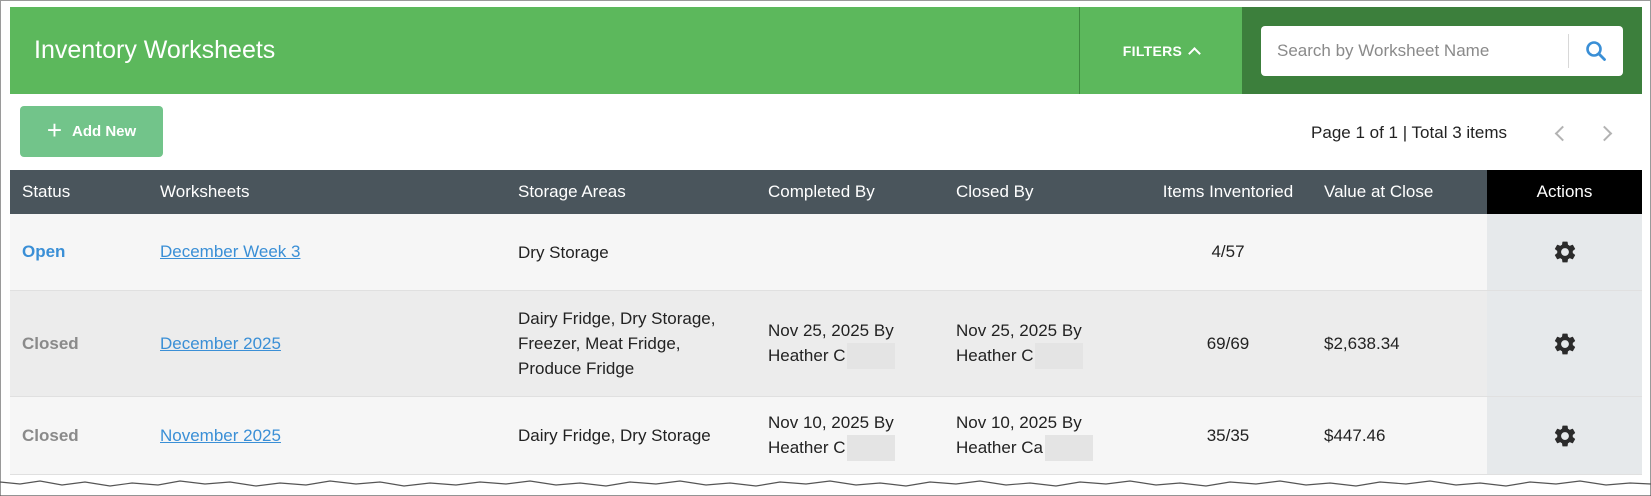 The height and width of the screenshot is (496, 1651). Describe the element at coordinates (643, 252) in the screenshot. I see `storage-areas-cell: Dry Storage` at that location.